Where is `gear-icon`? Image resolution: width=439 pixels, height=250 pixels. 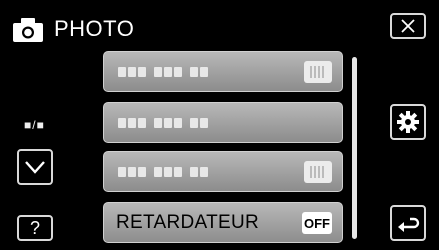
gear-icon is located at coordinates (408, 122).